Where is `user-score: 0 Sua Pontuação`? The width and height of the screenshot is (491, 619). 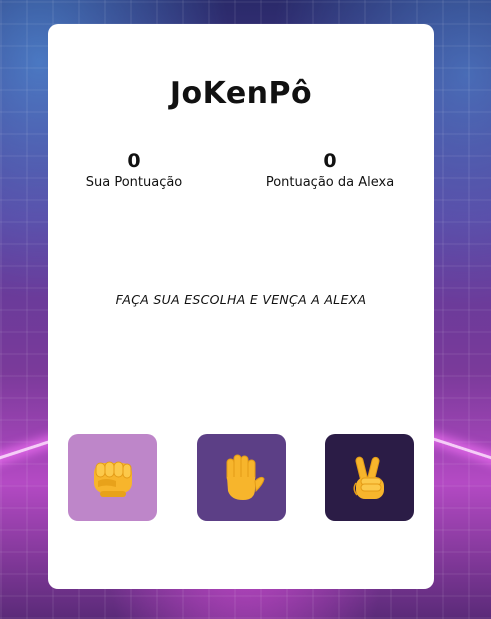 user-score: 0 Sua Pontuação is located at coordinates (134, 171).